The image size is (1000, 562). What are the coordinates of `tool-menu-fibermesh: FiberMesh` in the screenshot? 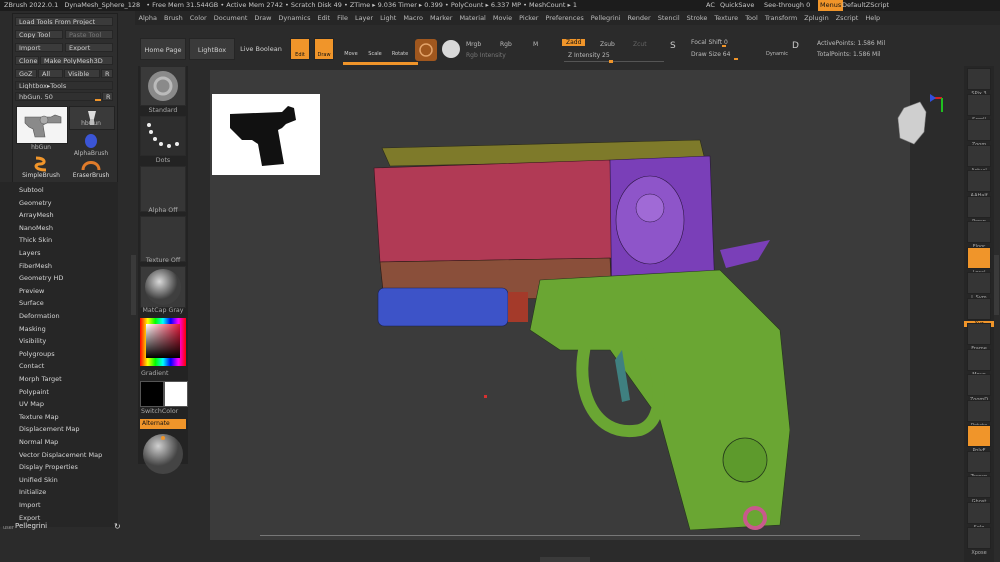 It's located at (35, 266).